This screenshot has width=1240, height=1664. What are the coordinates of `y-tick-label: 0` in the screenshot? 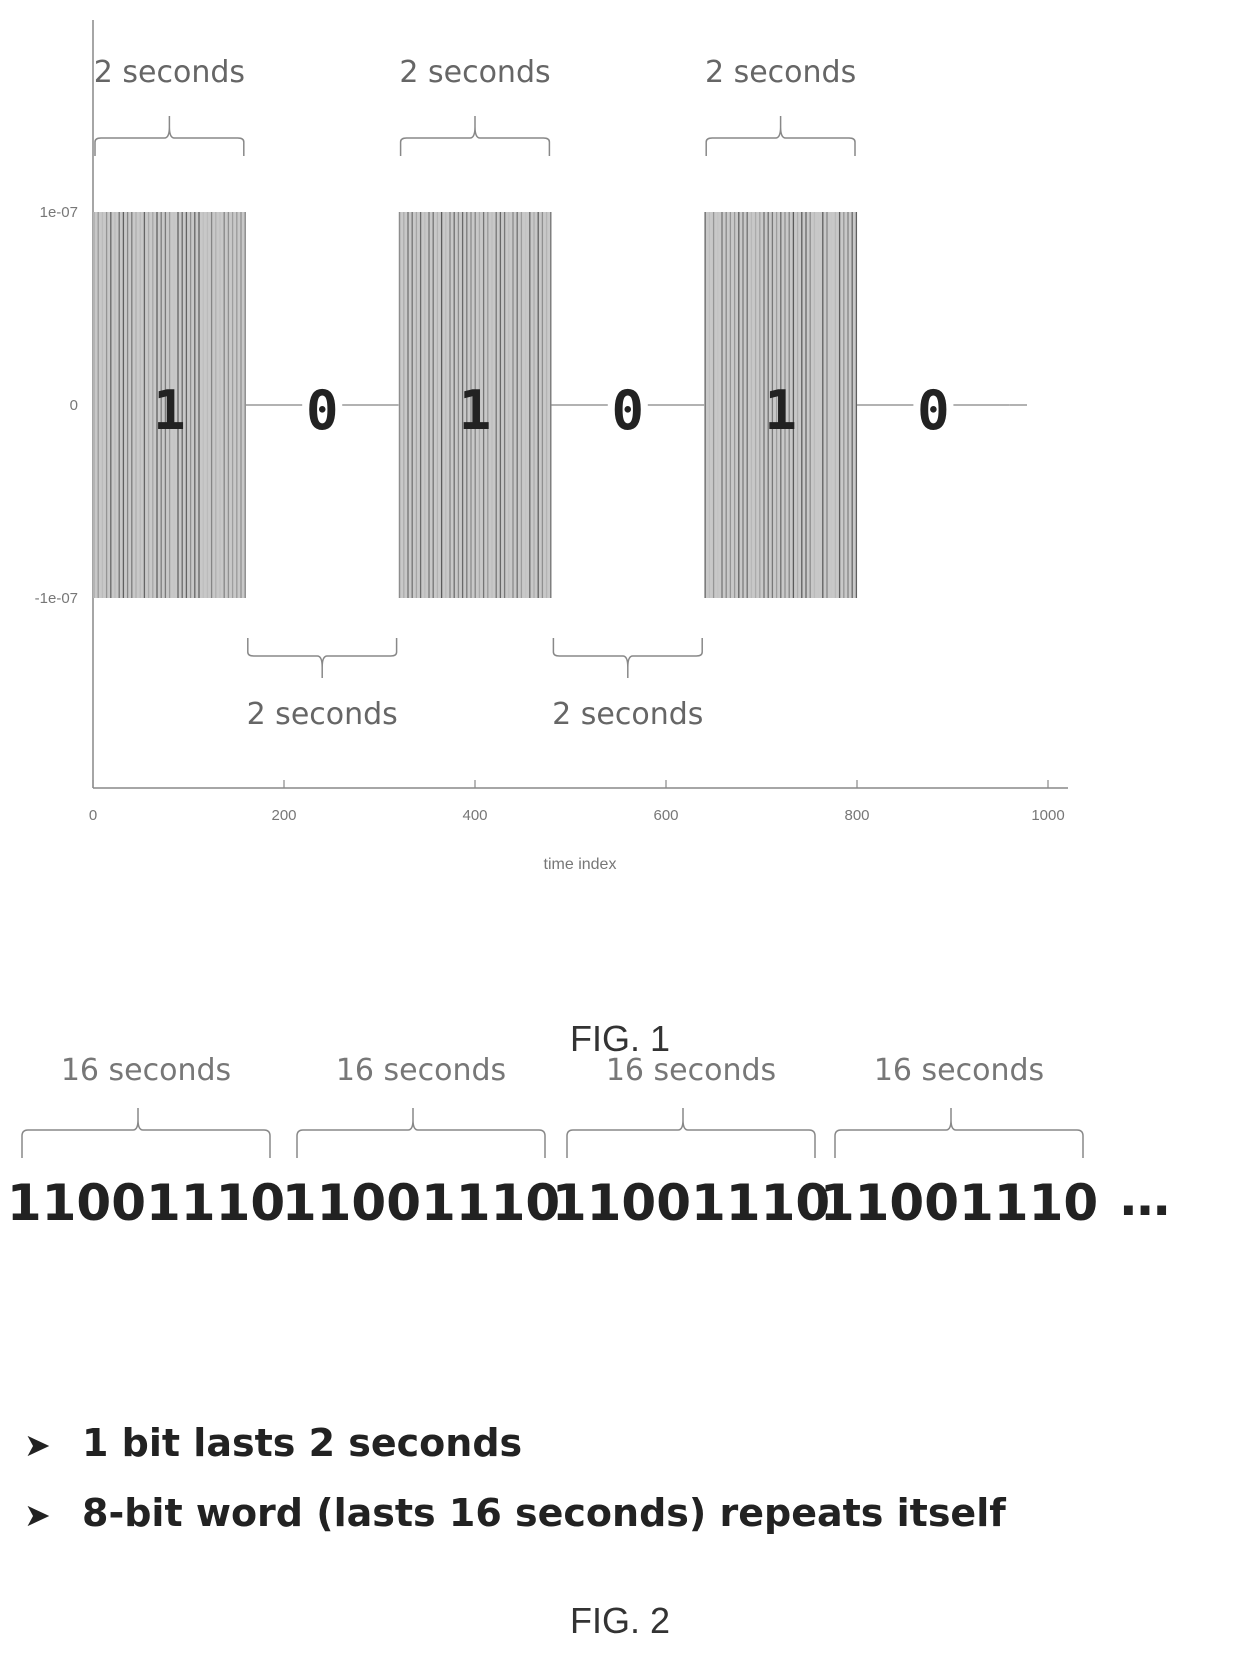 It's located at (74, 405).